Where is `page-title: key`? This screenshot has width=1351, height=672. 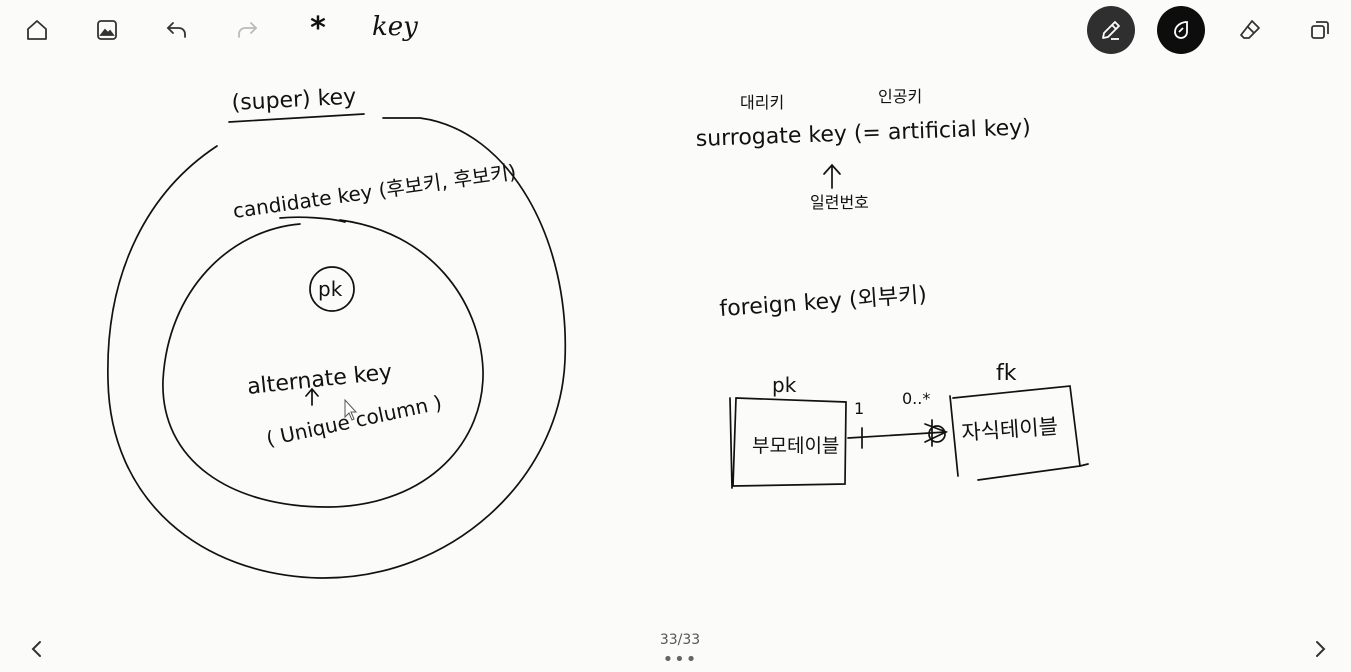
page-title: key is located at coordinates (395, 27).